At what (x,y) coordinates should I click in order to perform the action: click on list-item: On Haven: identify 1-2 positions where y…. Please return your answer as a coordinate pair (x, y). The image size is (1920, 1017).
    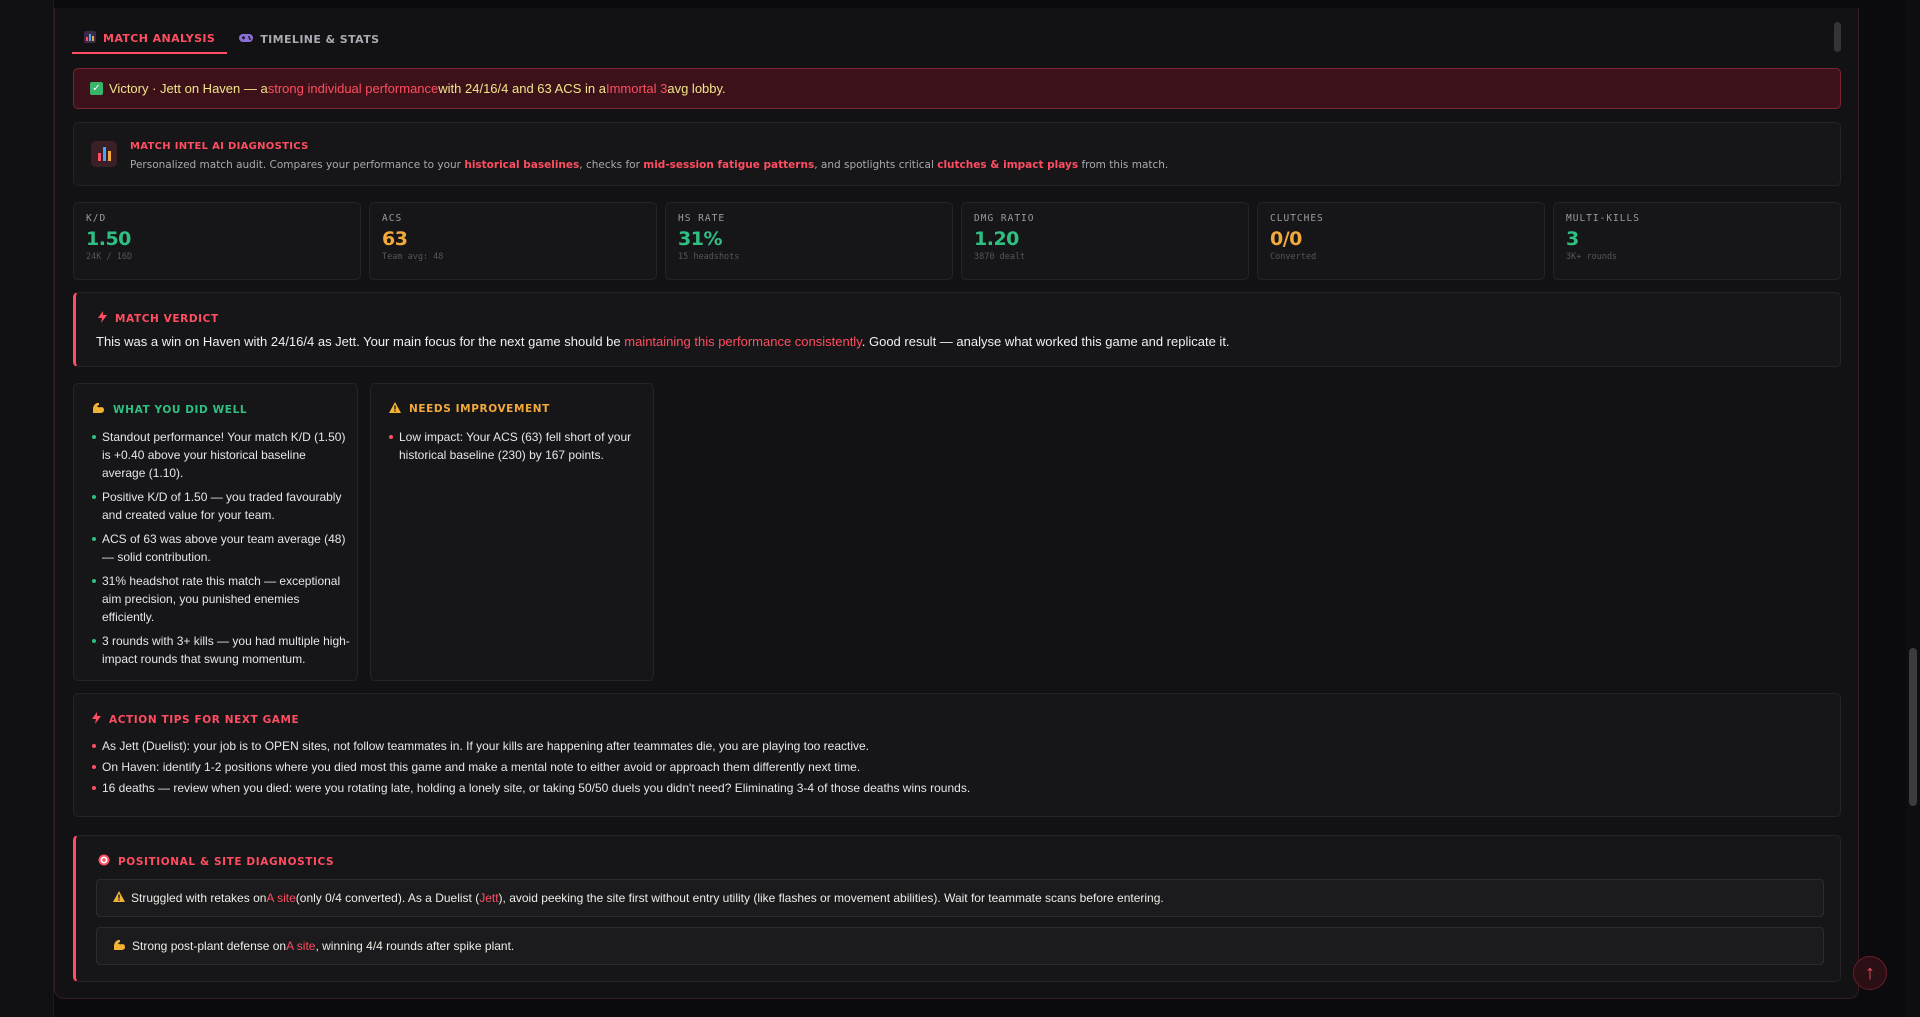
    Looking at the image, I should click on (942, 767).